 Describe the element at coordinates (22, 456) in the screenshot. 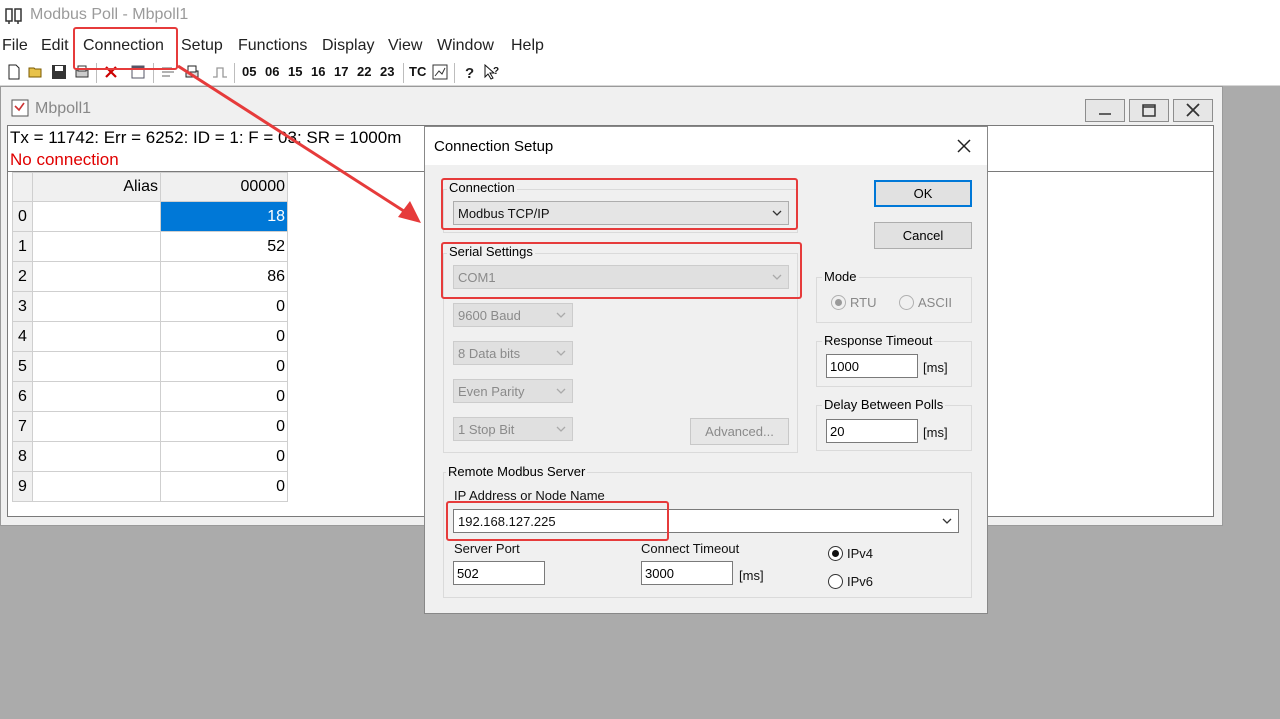

I see `row-index: 8` at that location.